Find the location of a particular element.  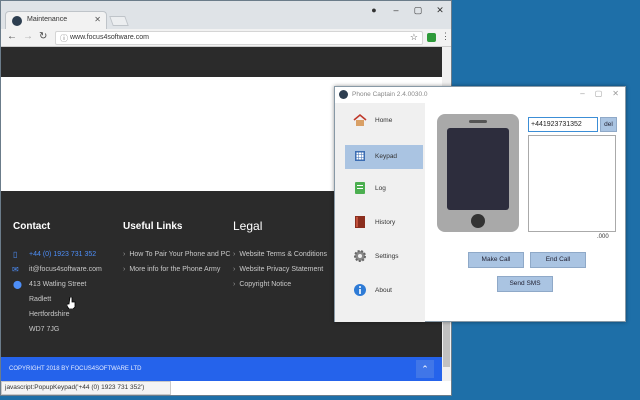

phone-captain-logo-icon is located at coordinates (343, 94).